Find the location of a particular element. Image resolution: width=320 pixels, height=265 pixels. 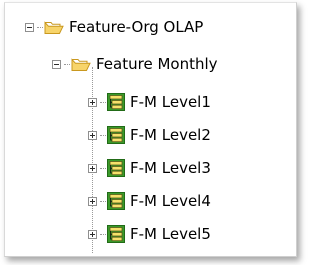

tree-node-label: F-M Level5 is located at coordinates (170, 234).